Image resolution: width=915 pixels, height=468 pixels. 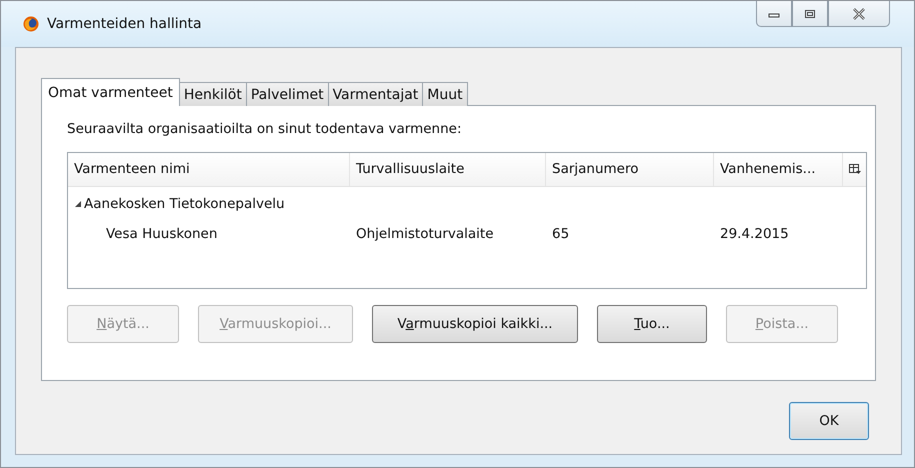 What do you see at coordinates (448, 169) in the screenshot?
I see `column-header: Turvallisuuslaite` at bounding box center [448, 169].